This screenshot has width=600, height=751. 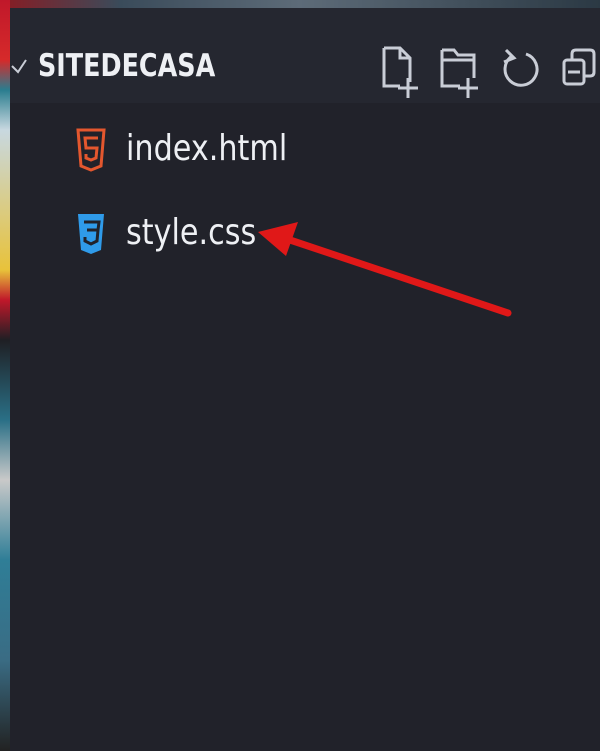 I want to click on file-item-index-html: index.html, so click(x=305, y=151).